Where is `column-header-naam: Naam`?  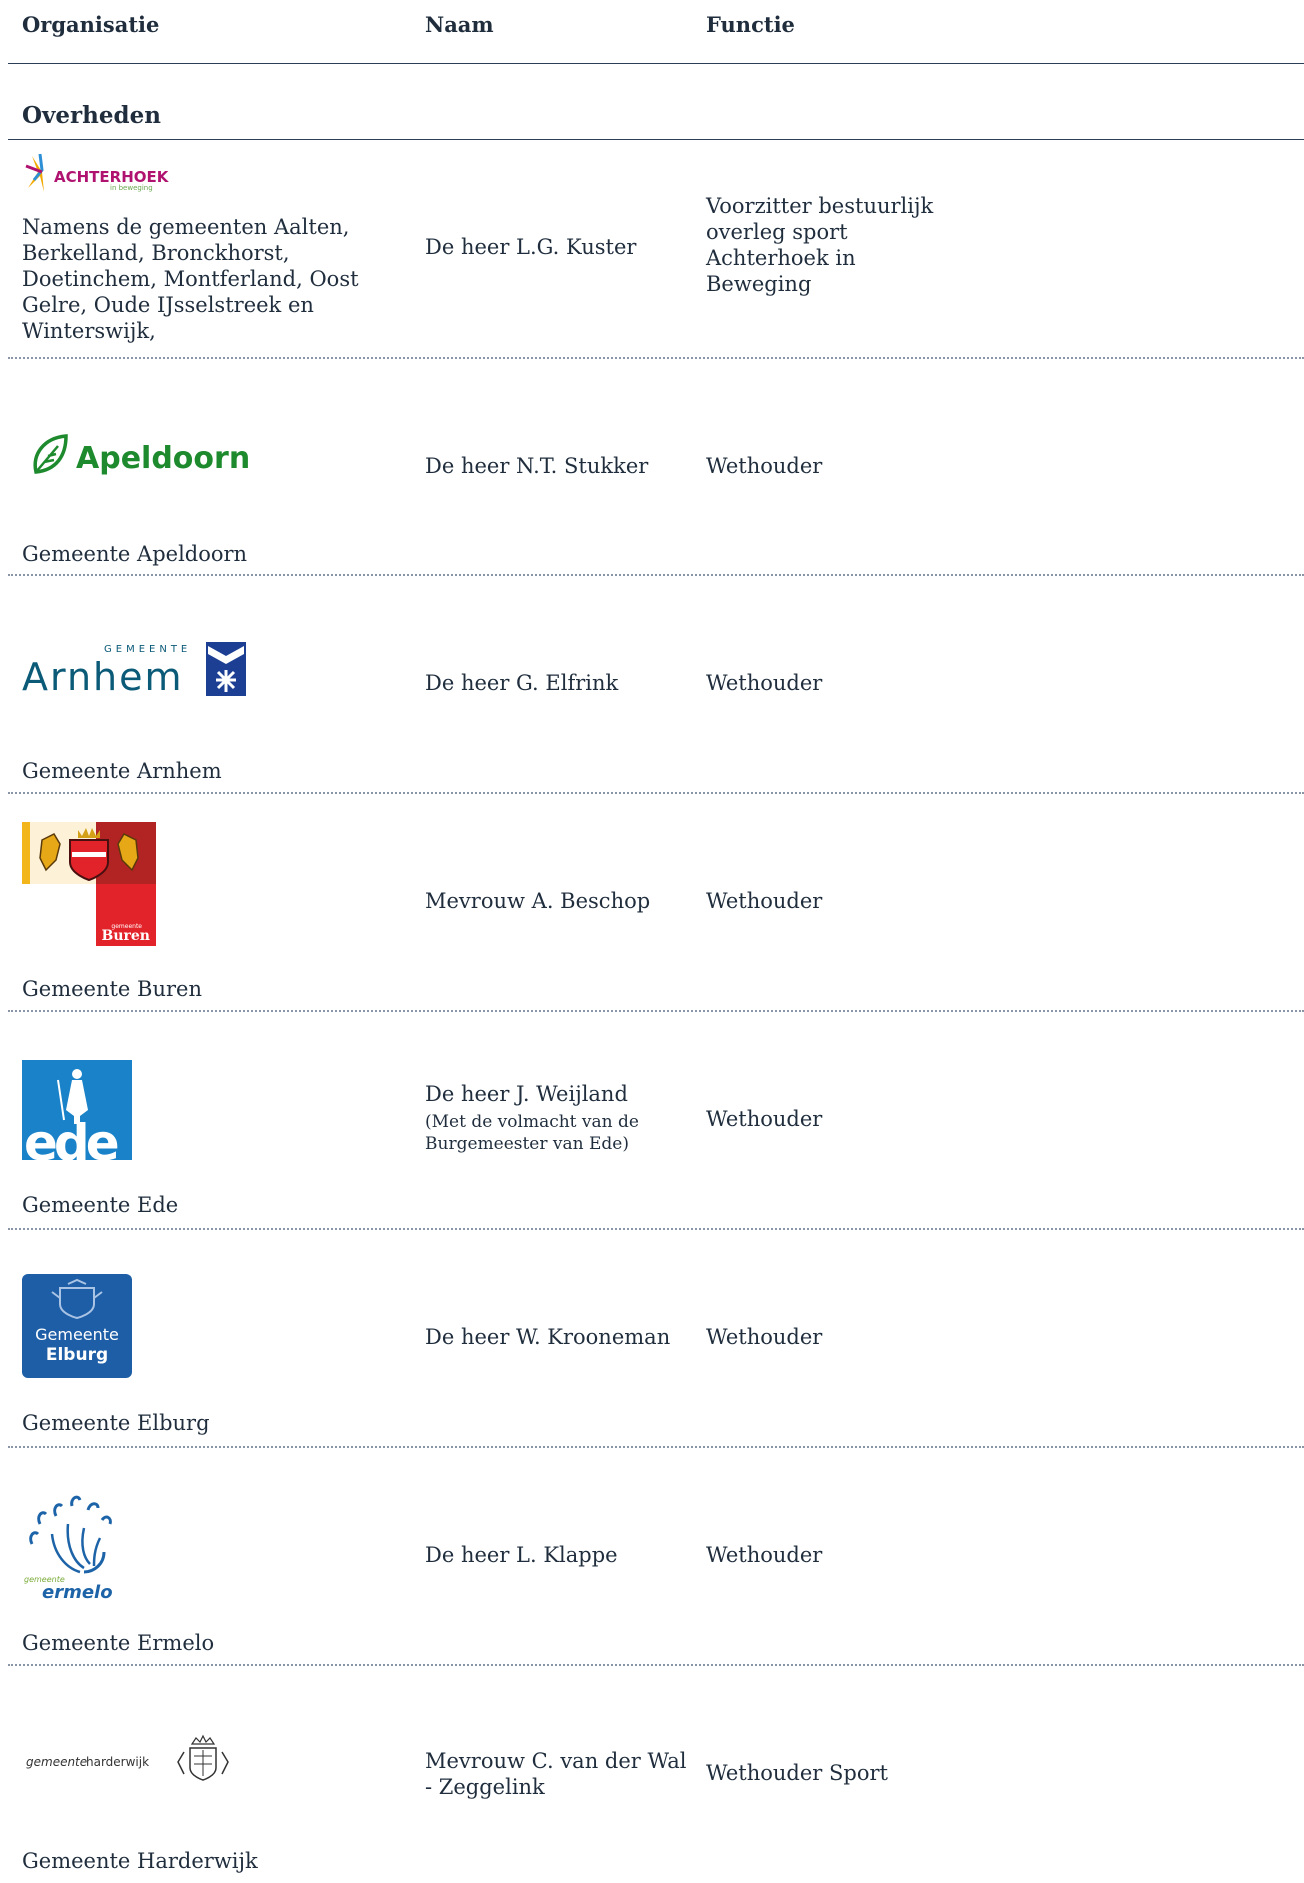
column-header-naam: Naam is located at coordinates (459, 24).